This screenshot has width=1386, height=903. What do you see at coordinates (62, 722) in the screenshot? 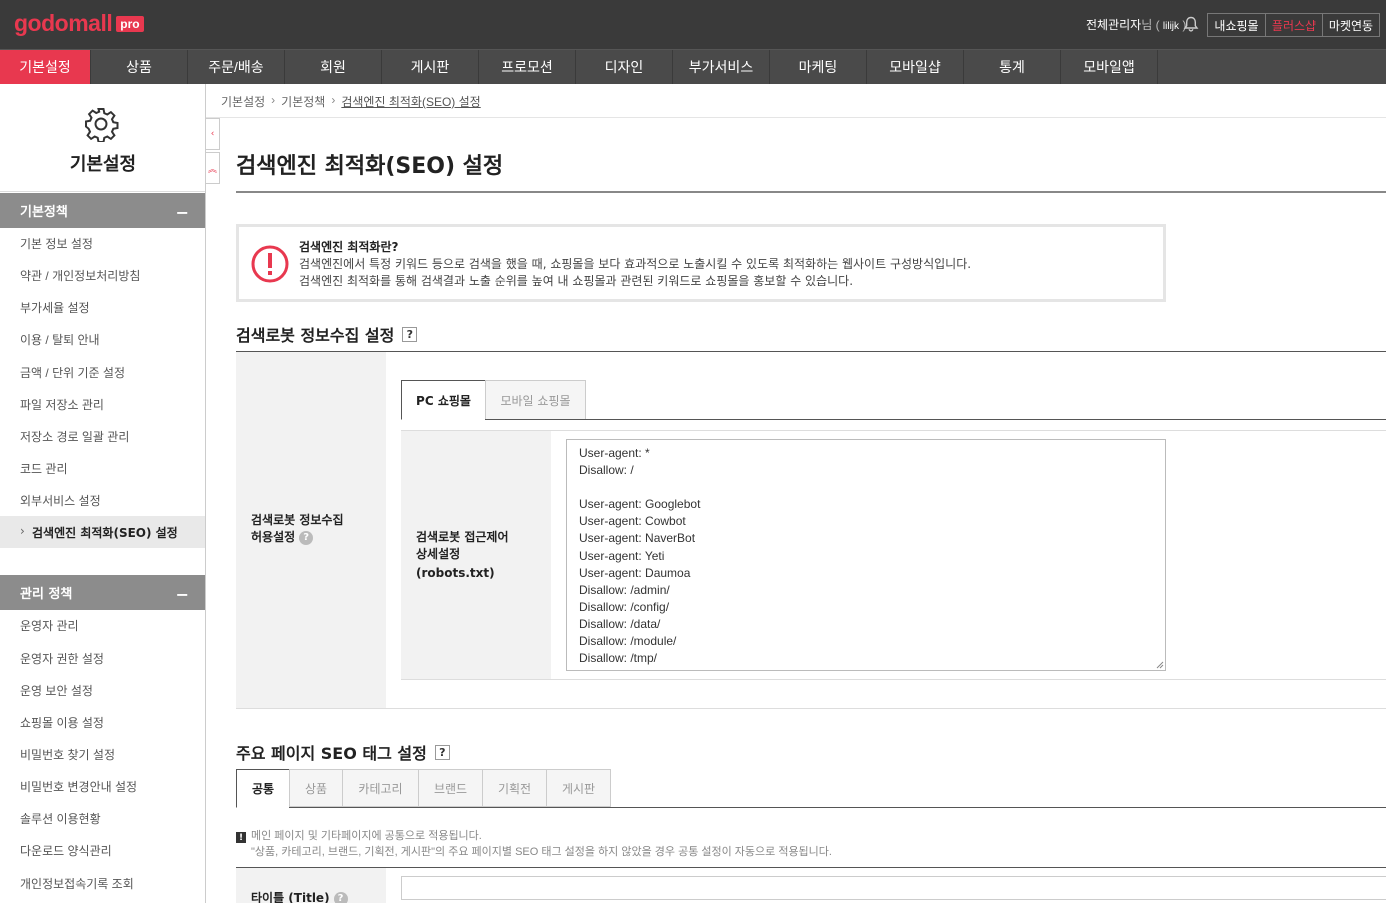
I see `sidebar-item-shop-usage: 쇼핑몰 이용 설정` at bounding box center [62, 722].